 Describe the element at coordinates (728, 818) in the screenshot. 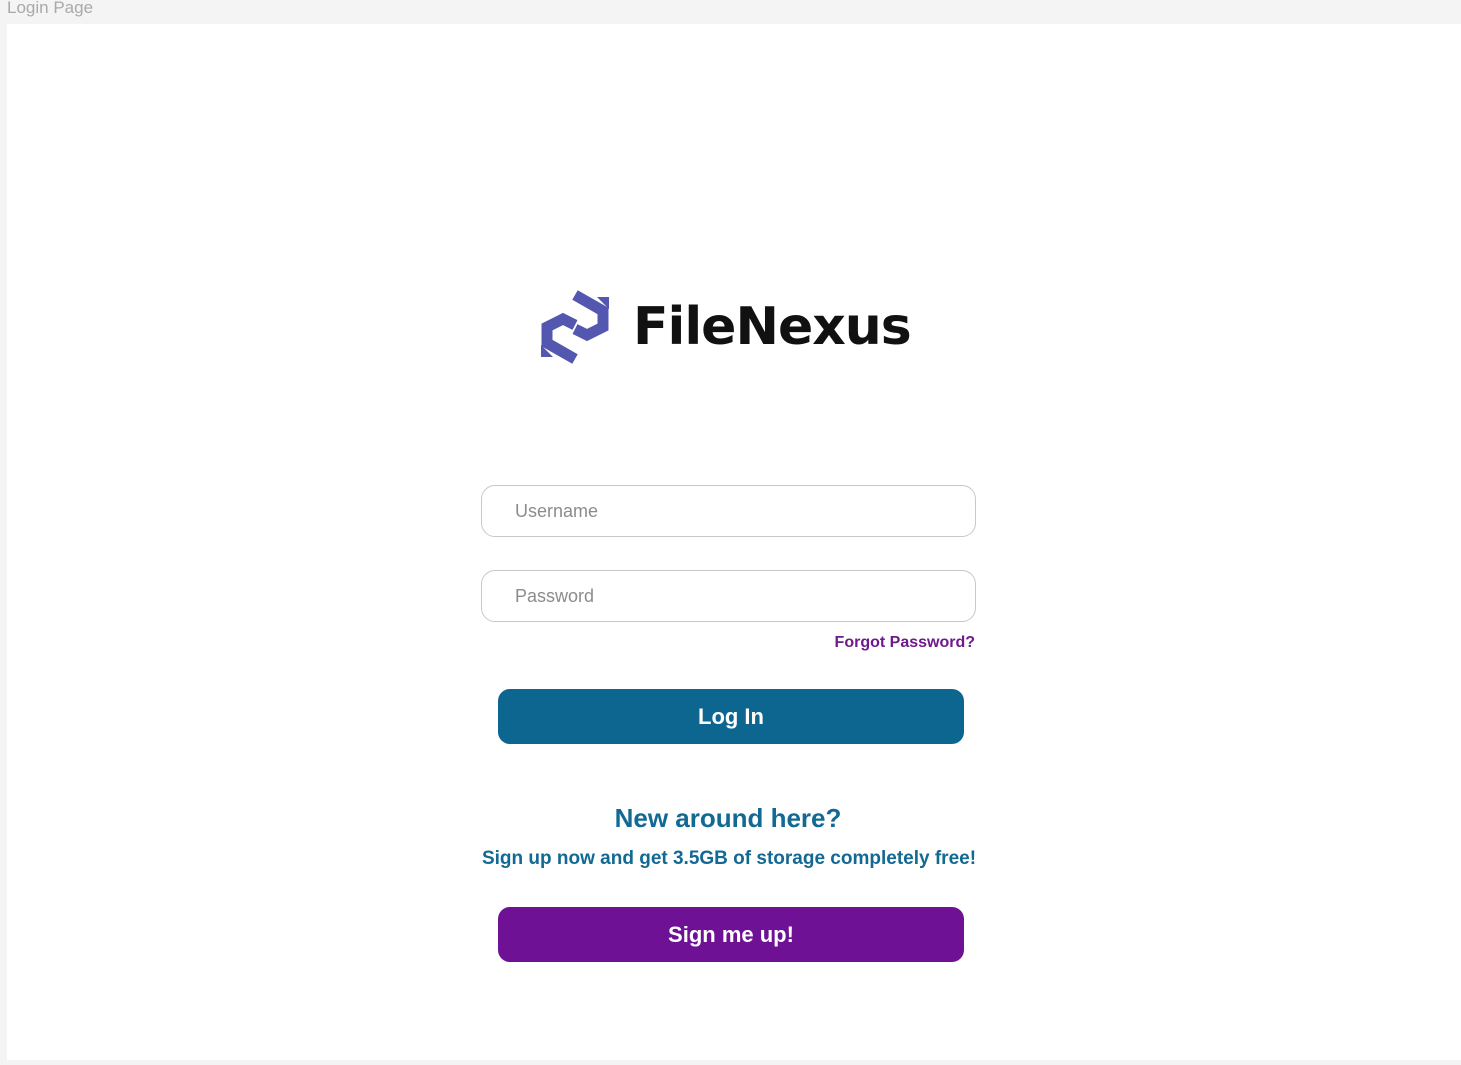

I see `signup-heading: New around here?` at that location.